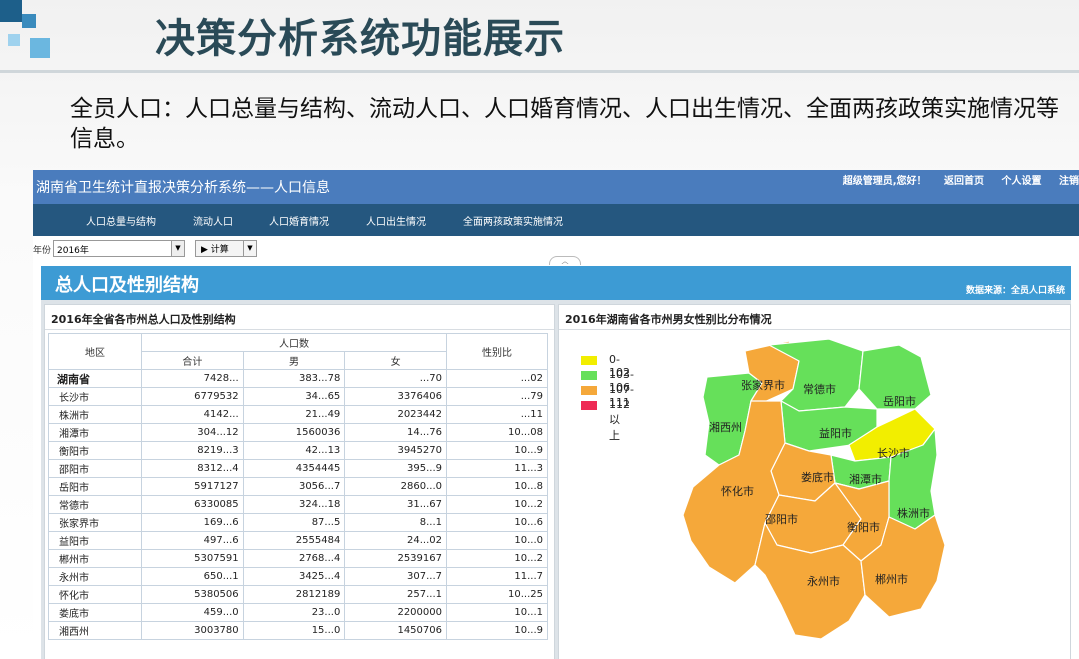 The image size is (1079, 659). I want to click on table-row: 怀化市 5380506 2812189 257...1 10...25, so click(298, 594).